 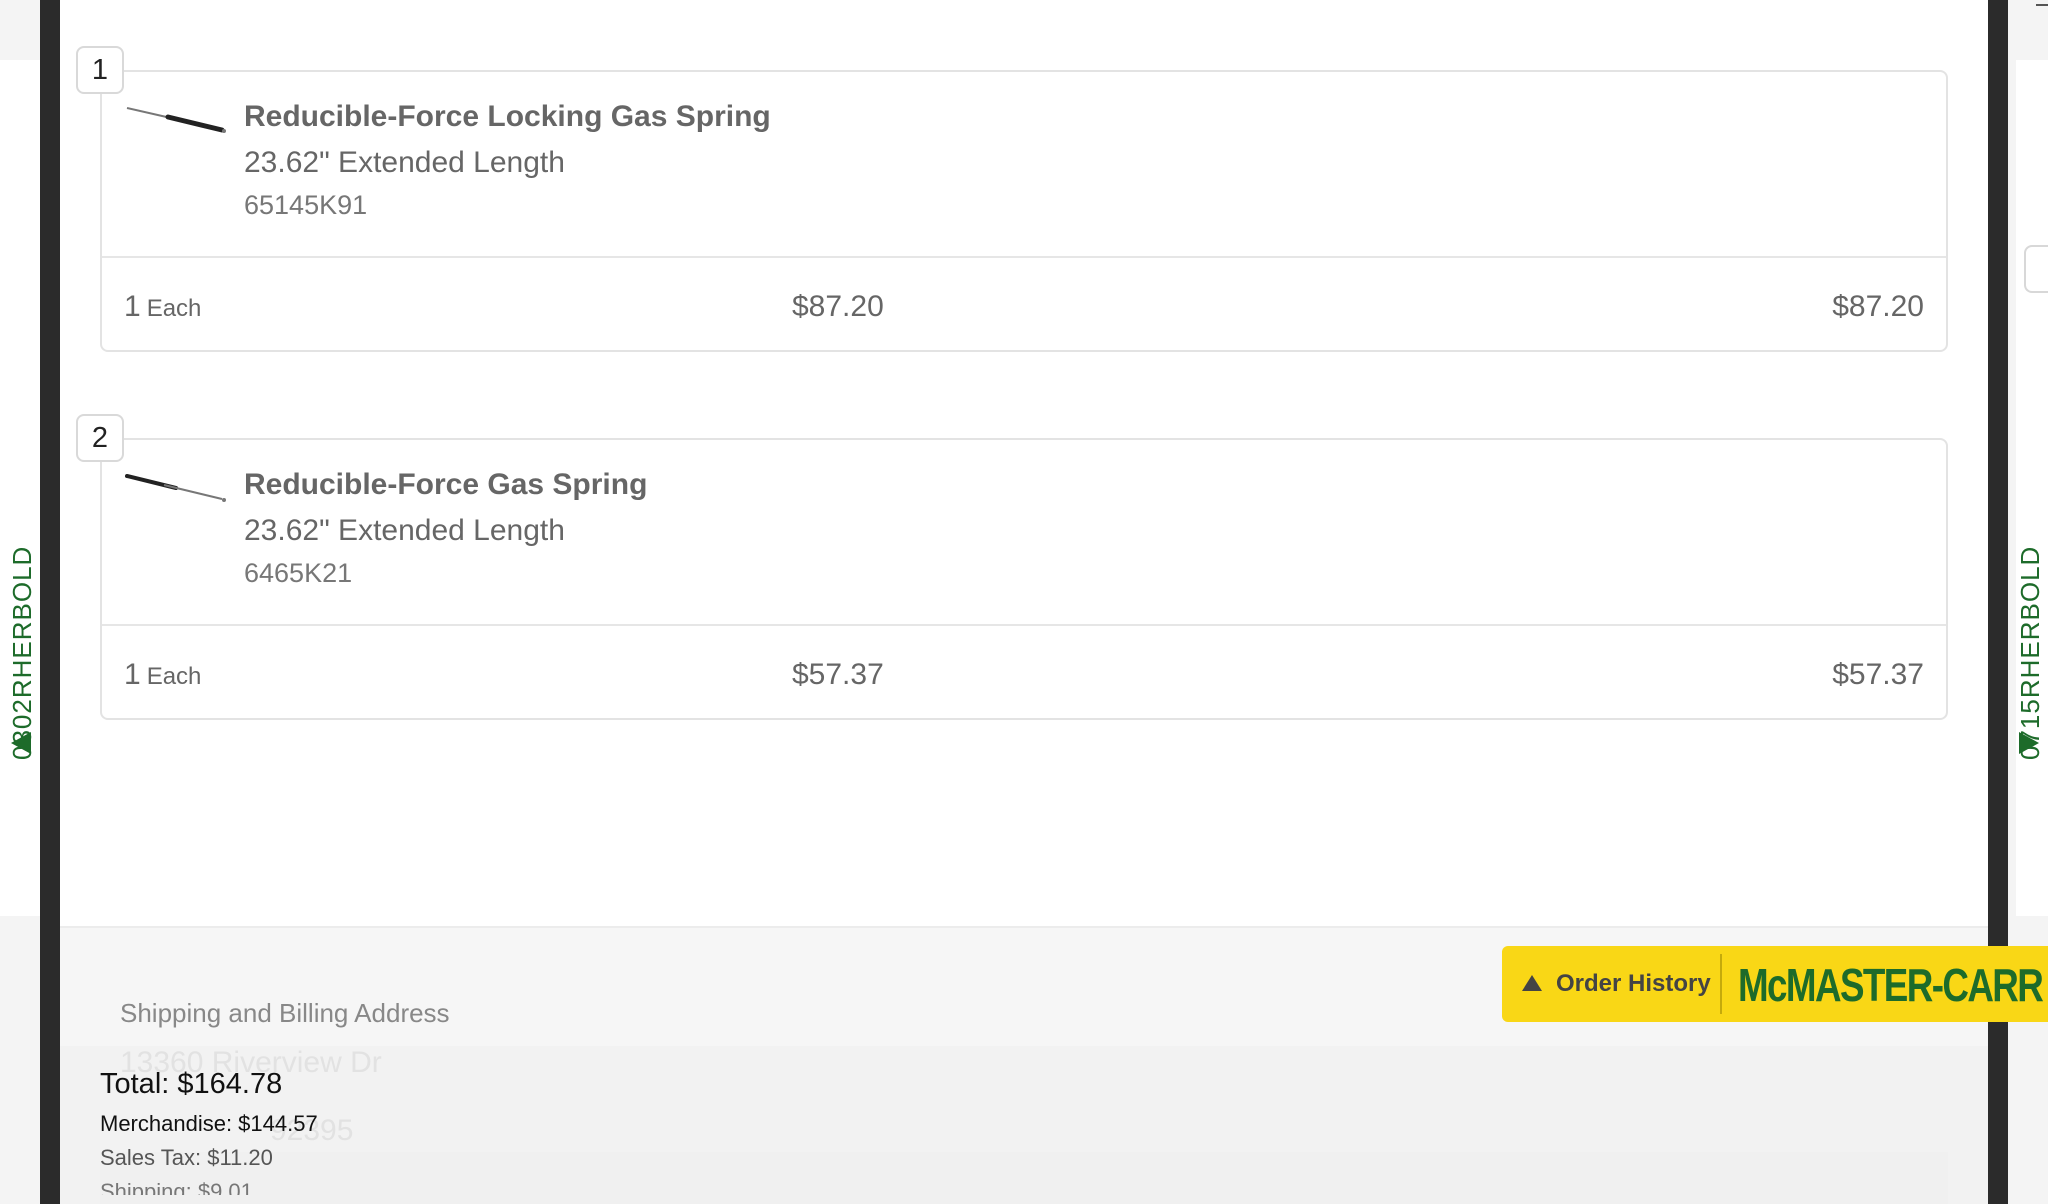 What do you see at coordinates (305, 205) in the screenshot?
I see `part-number: 65145K91` at bounding box center [305, 205].